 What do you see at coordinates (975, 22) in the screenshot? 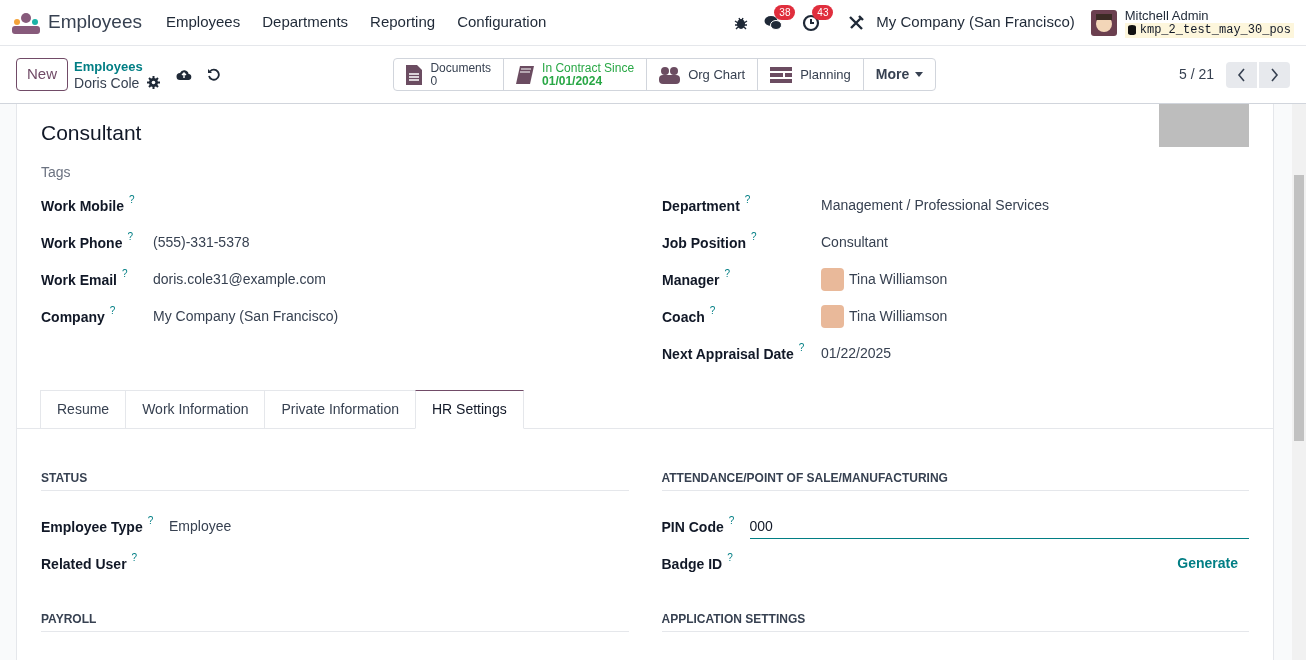
I see `company-switcher: My Company (San Francisco)` at bounding box center [975, 22].